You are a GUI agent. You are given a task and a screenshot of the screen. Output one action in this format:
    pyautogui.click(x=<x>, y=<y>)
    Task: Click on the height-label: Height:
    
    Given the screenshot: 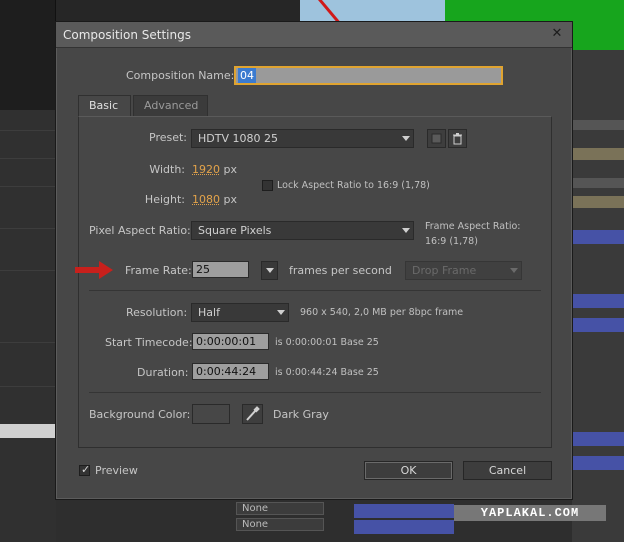 What is the action you would take?
    pyautogui.click(x=164, y=199)
    